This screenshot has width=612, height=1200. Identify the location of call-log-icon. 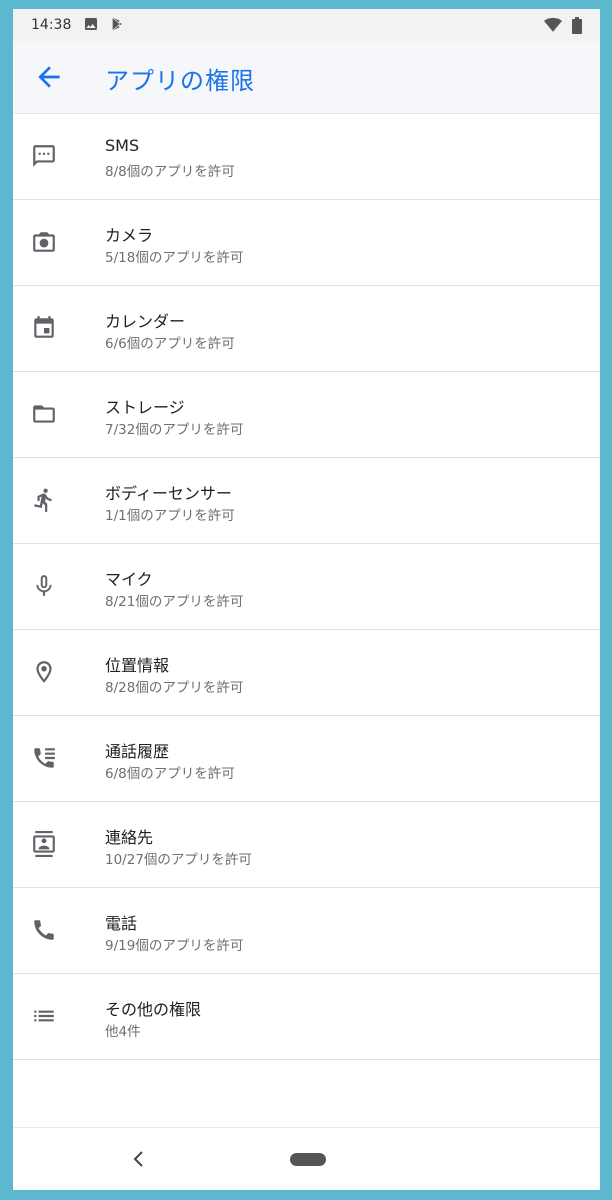
(44, 758).